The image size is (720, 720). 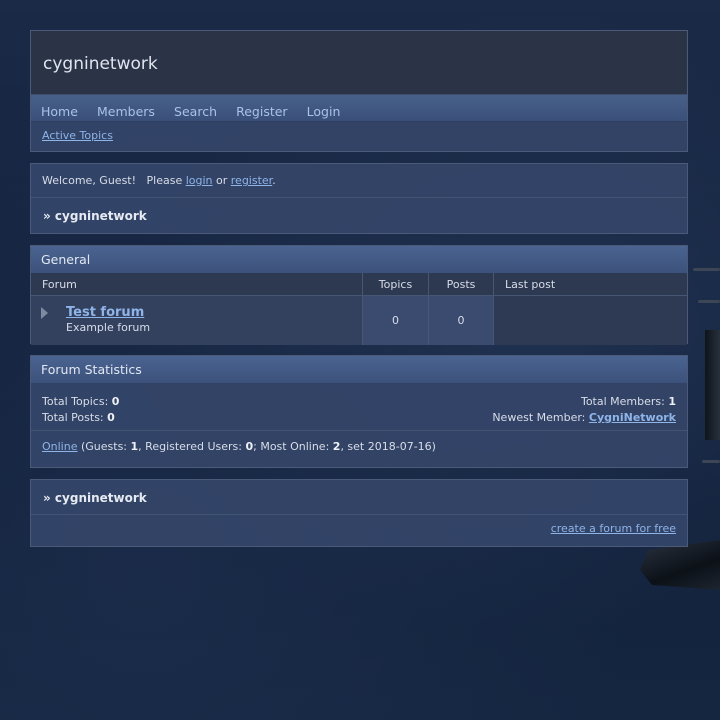 What do you see at coordinates (359, 63) in the screenshot?
I see `site-title: cygninetwork` at bounding box center [359, 63].